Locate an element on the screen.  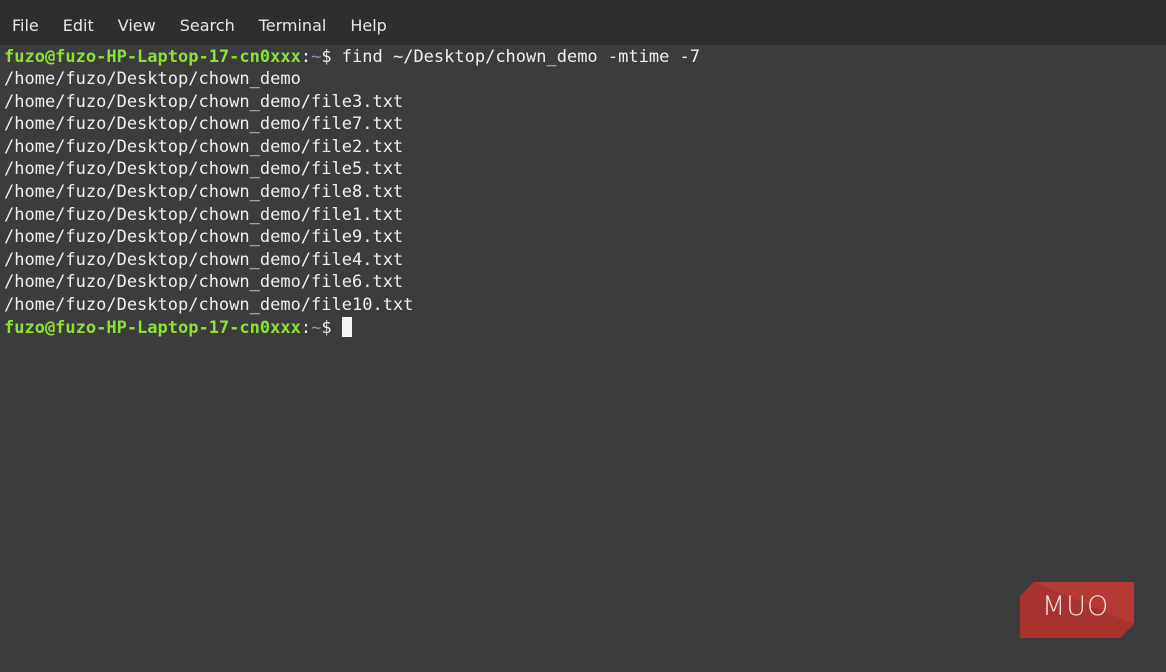
output-line: /home/fuzo/Desktop/chown_demo is located at coordinates (152, 79).